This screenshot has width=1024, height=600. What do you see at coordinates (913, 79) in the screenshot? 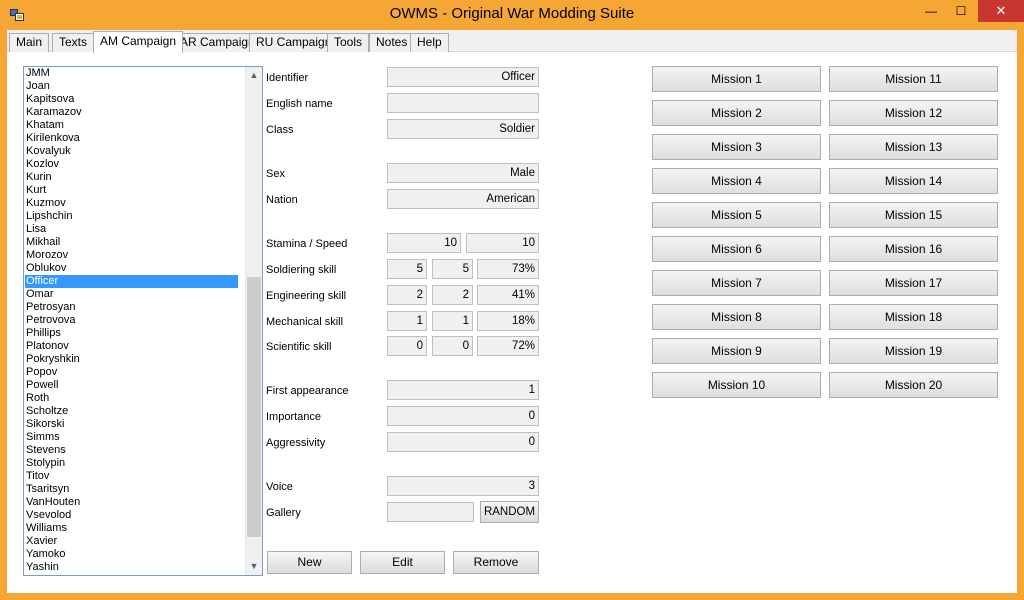
I see `mission-11-button: Mission 11` at bounding box center [913, 79].